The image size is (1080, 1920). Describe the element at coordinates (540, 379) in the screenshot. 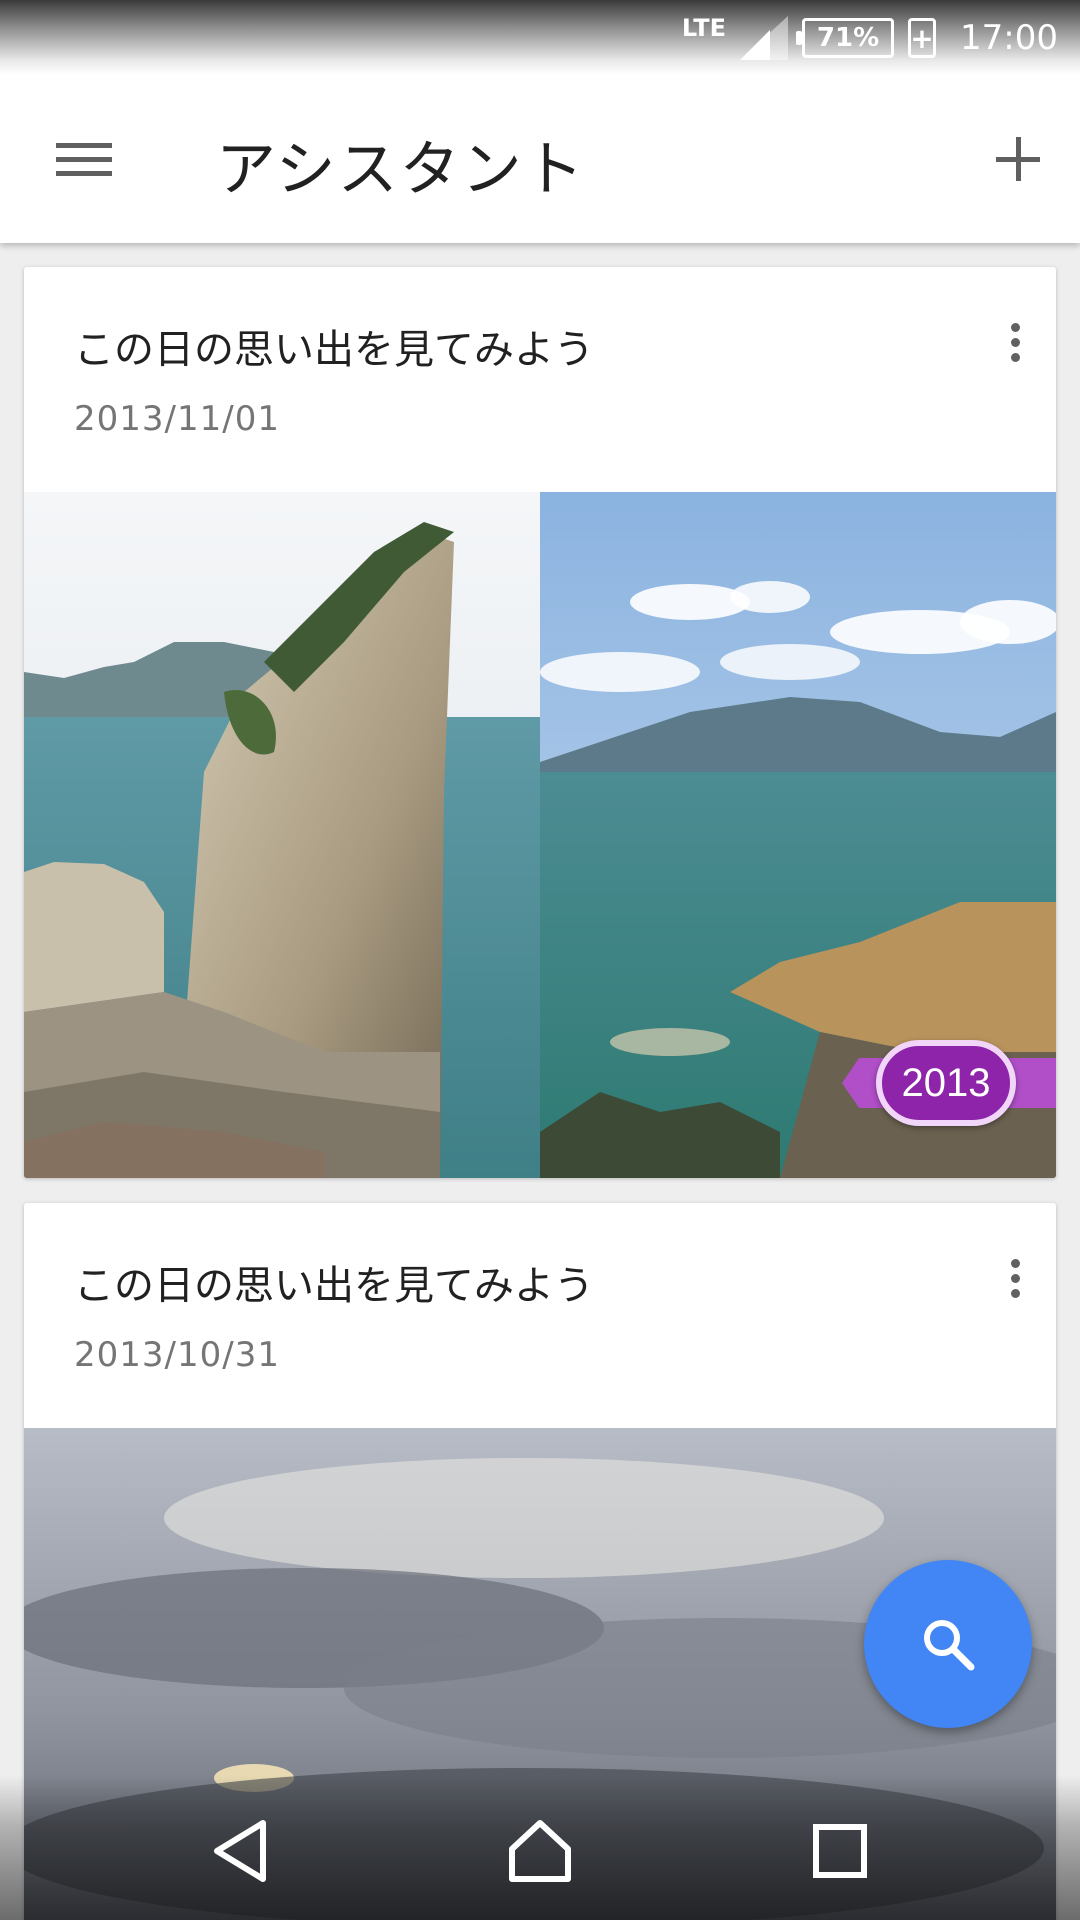

I see `card-header: この日の思い出を見てみよう 2013/11/01` at that location.